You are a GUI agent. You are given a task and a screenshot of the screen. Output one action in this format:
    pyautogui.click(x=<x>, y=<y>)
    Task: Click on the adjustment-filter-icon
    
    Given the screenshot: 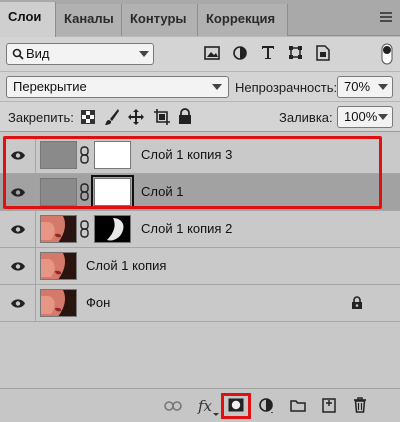 What is the action you would take?
    pyautogui.click(x=240, y=53)
    